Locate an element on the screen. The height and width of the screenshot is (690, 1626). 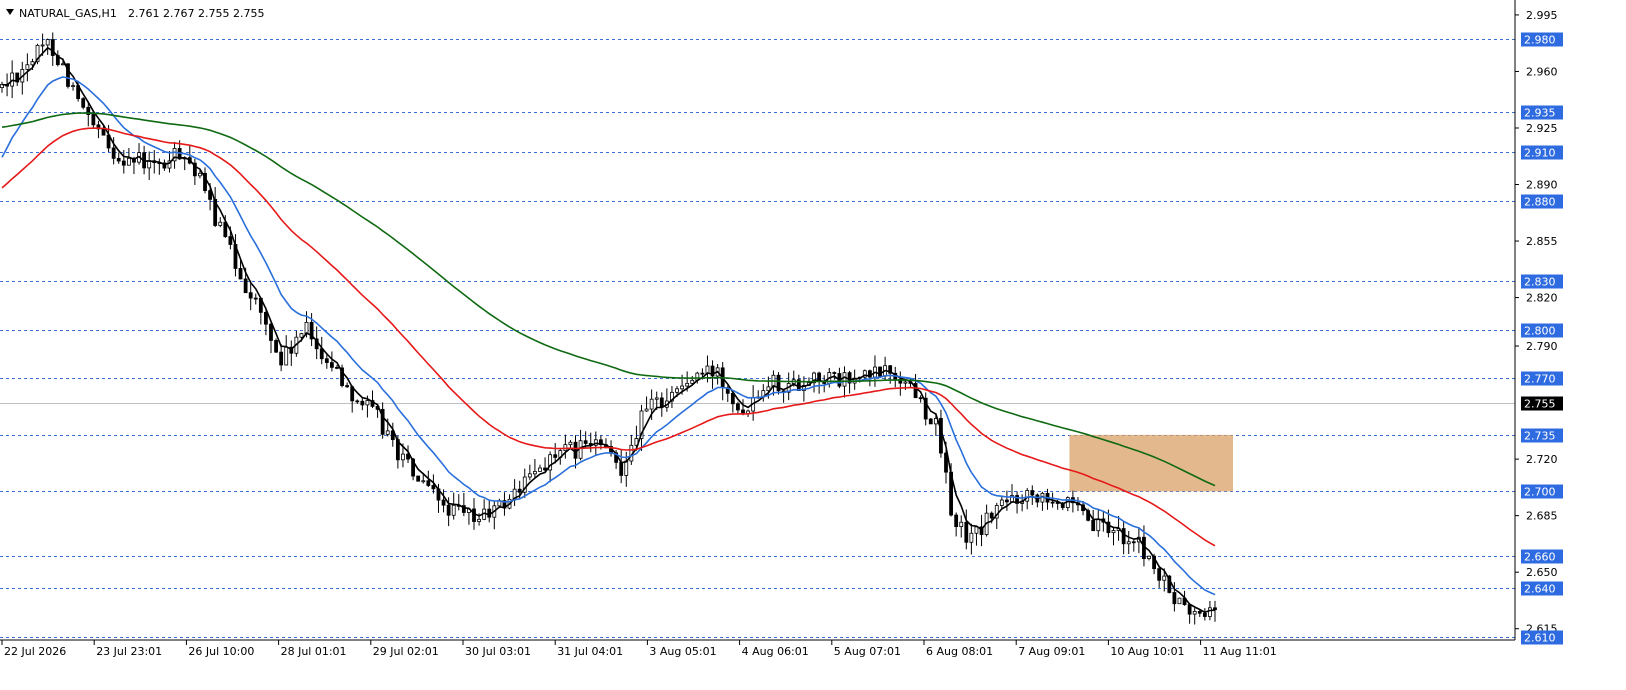
level-tag-text-0: 2.980 is located at coordinates (1540, 40).